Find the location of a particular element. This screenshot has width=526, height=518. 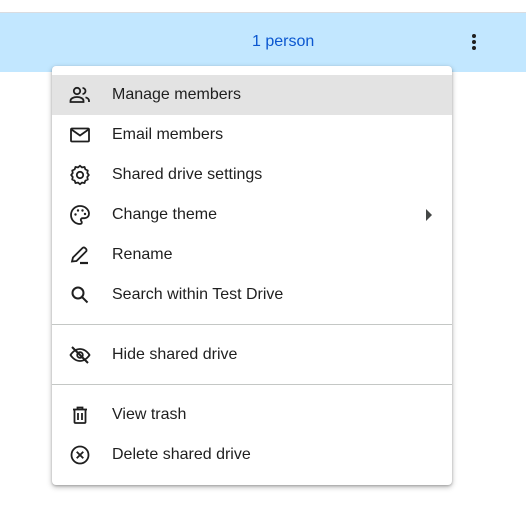

menu-item-label: Email members is located at coordinates (168, 134).